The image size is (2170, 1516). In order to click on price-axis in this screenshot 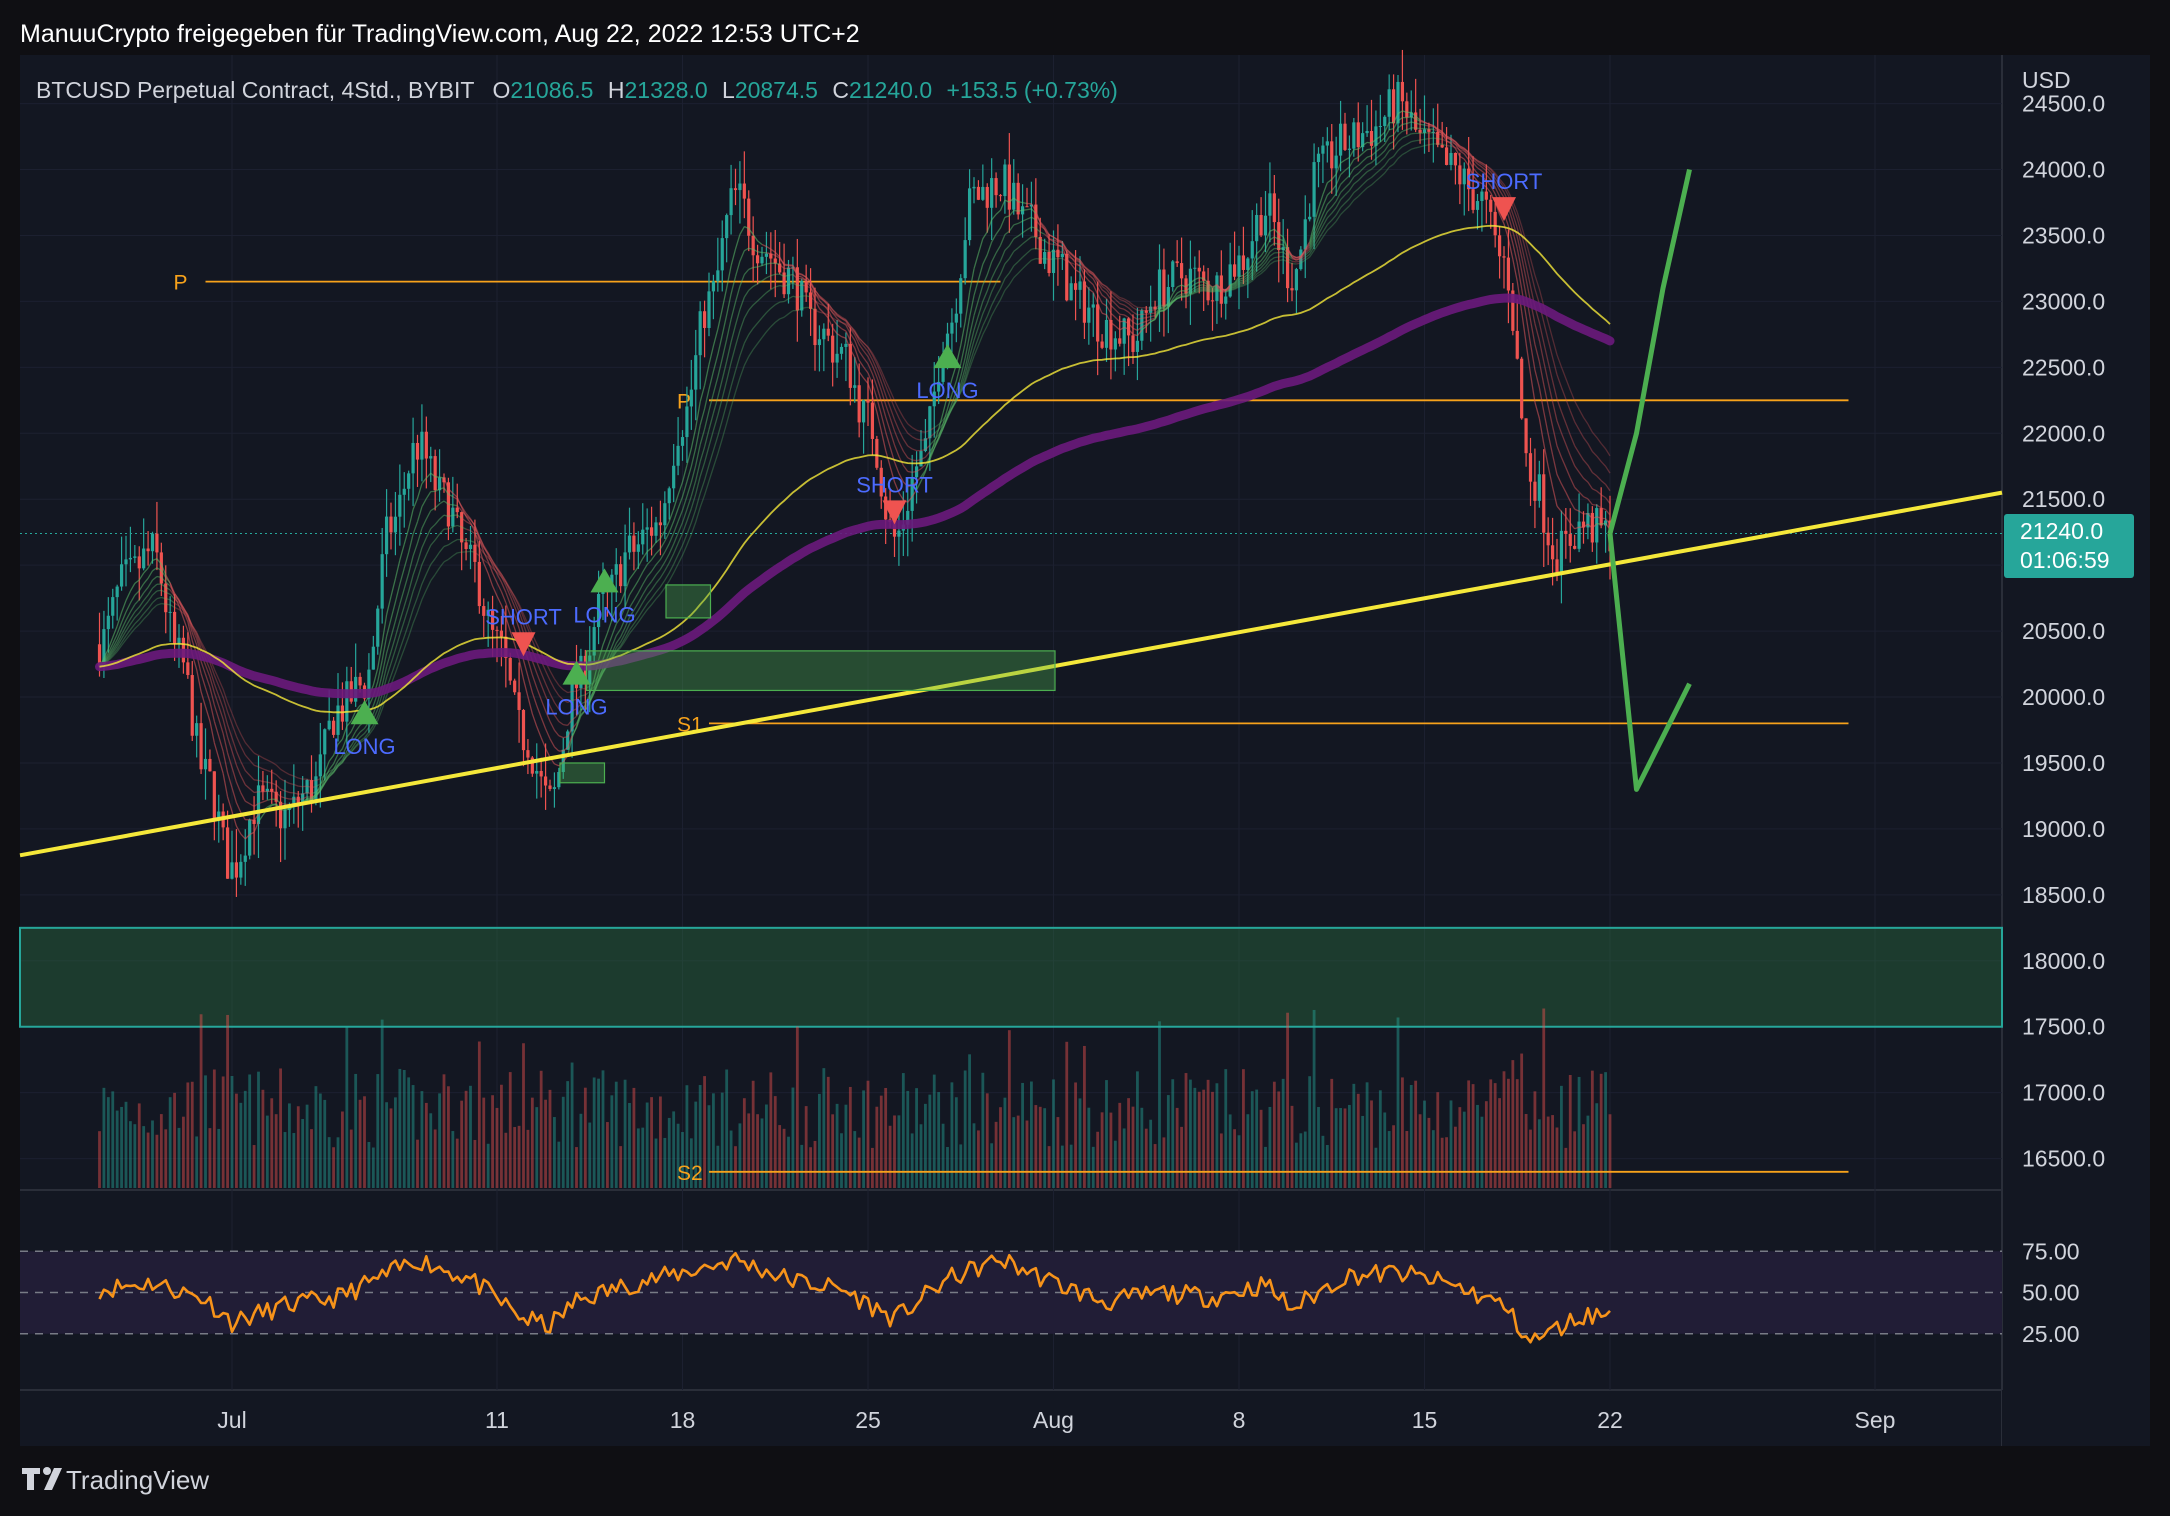, I will do `click(2076, 722)`.